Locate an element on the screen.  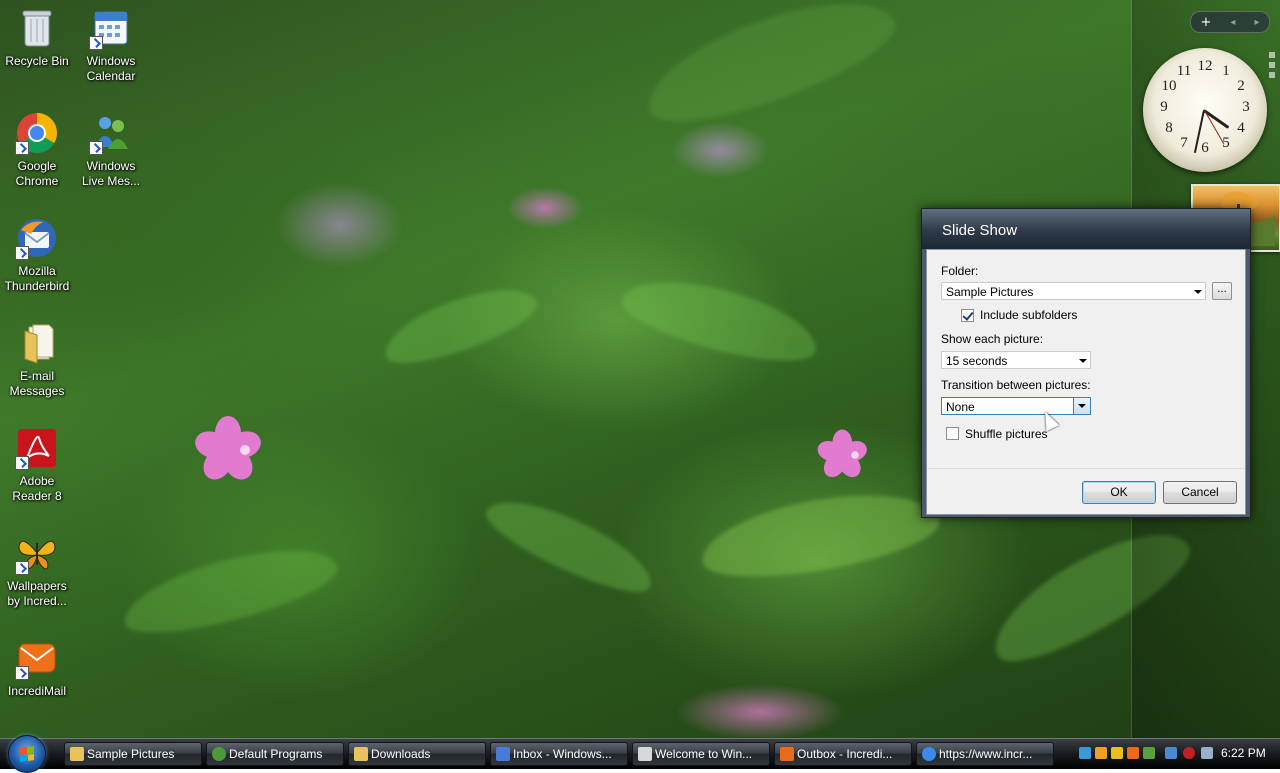
transition-dropdown-button is located at coordinates (1081, 406).